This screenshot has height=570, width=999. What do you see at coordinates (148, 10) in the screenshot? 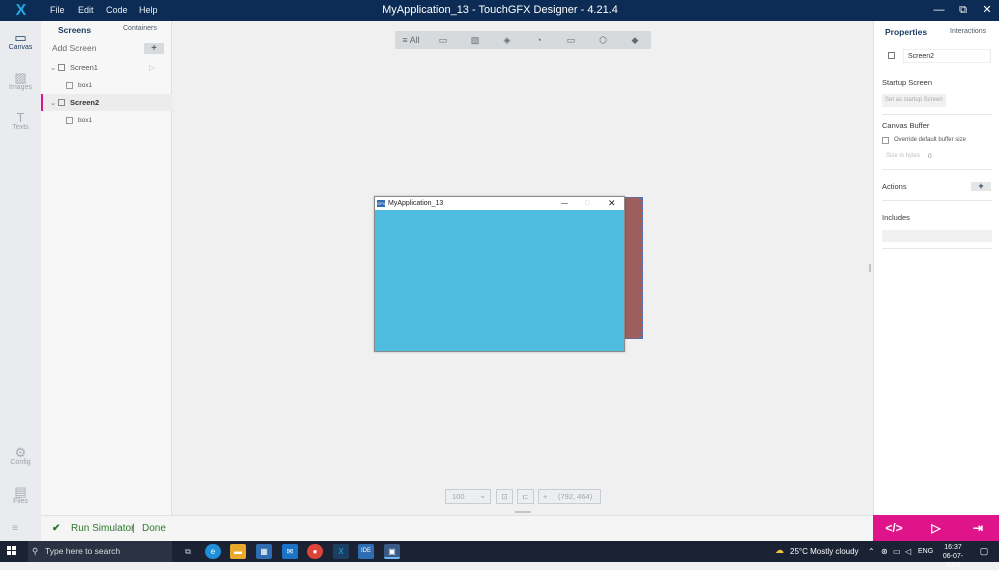
I see `menu-help: Help` at bounding box center [148, 10].